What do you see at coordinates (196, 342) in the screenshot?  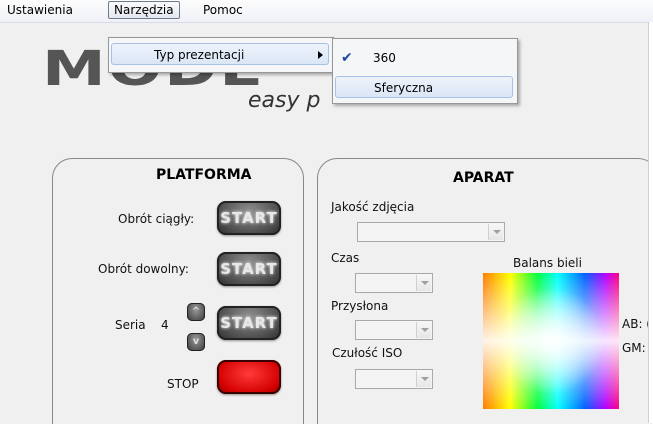 I see `seria-down-button: v` at bounding box center [196, 342].